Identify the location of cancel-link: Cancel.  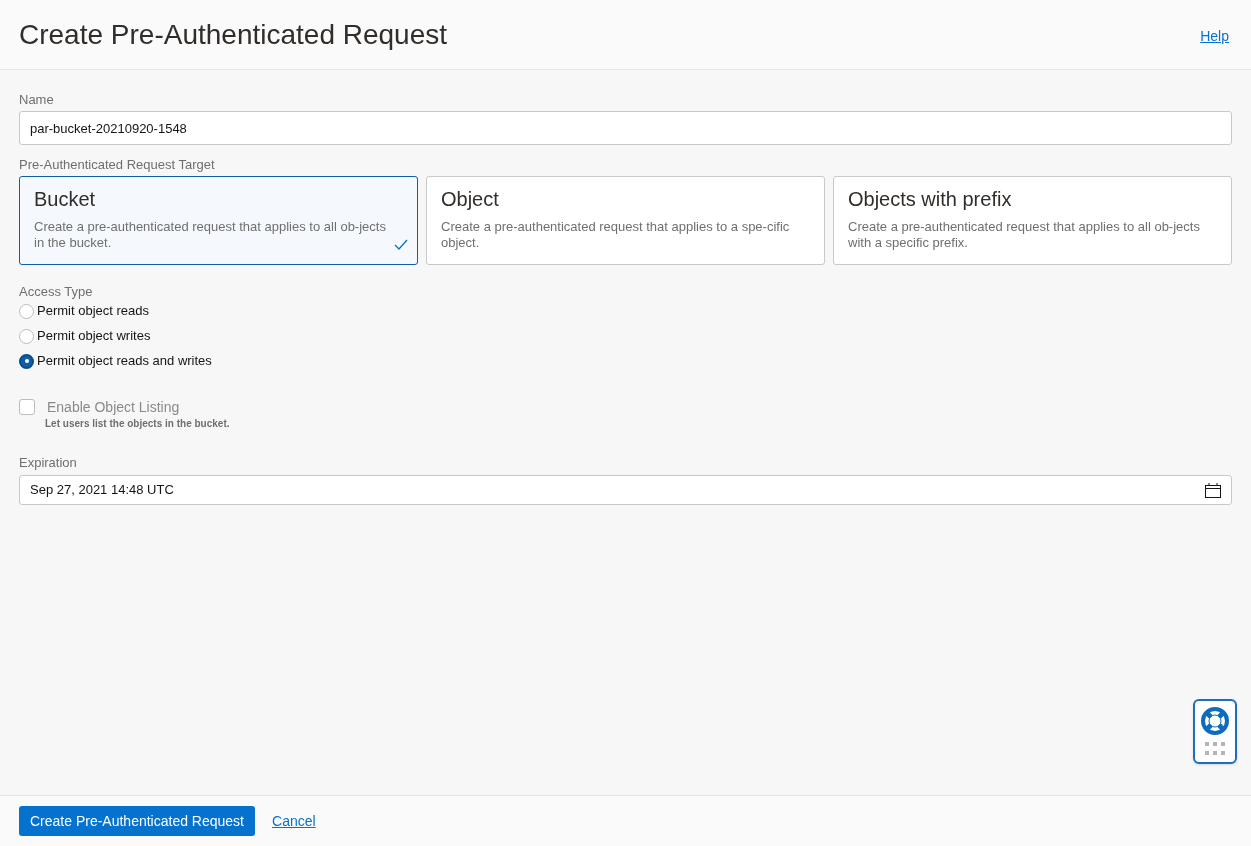
(294, 821).